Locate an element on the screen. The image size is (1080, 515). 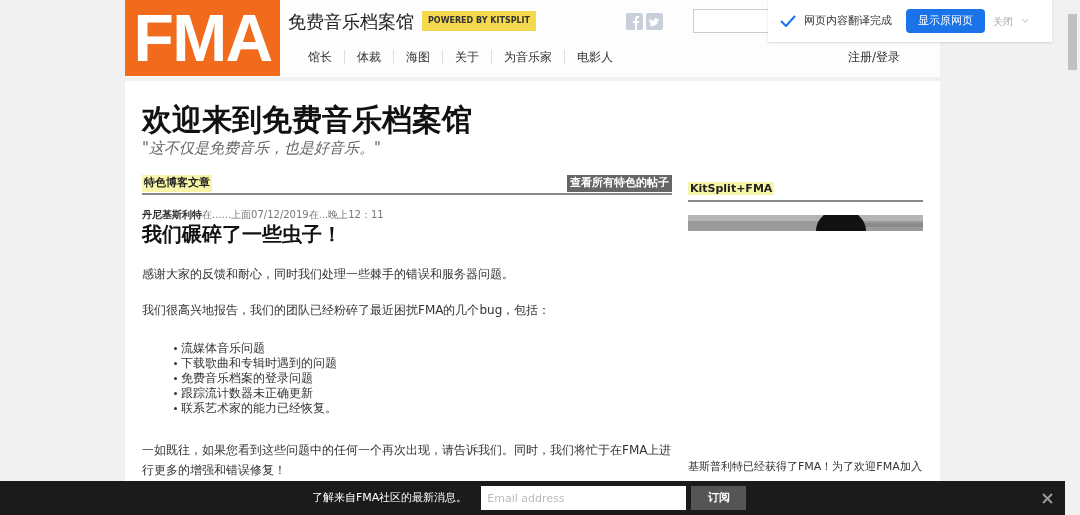
post-paragraph: 感谢大家的反馈和耐心，同时我们处理一些棘手的错误和服务器问题。 is located at coordinates (328, 274).